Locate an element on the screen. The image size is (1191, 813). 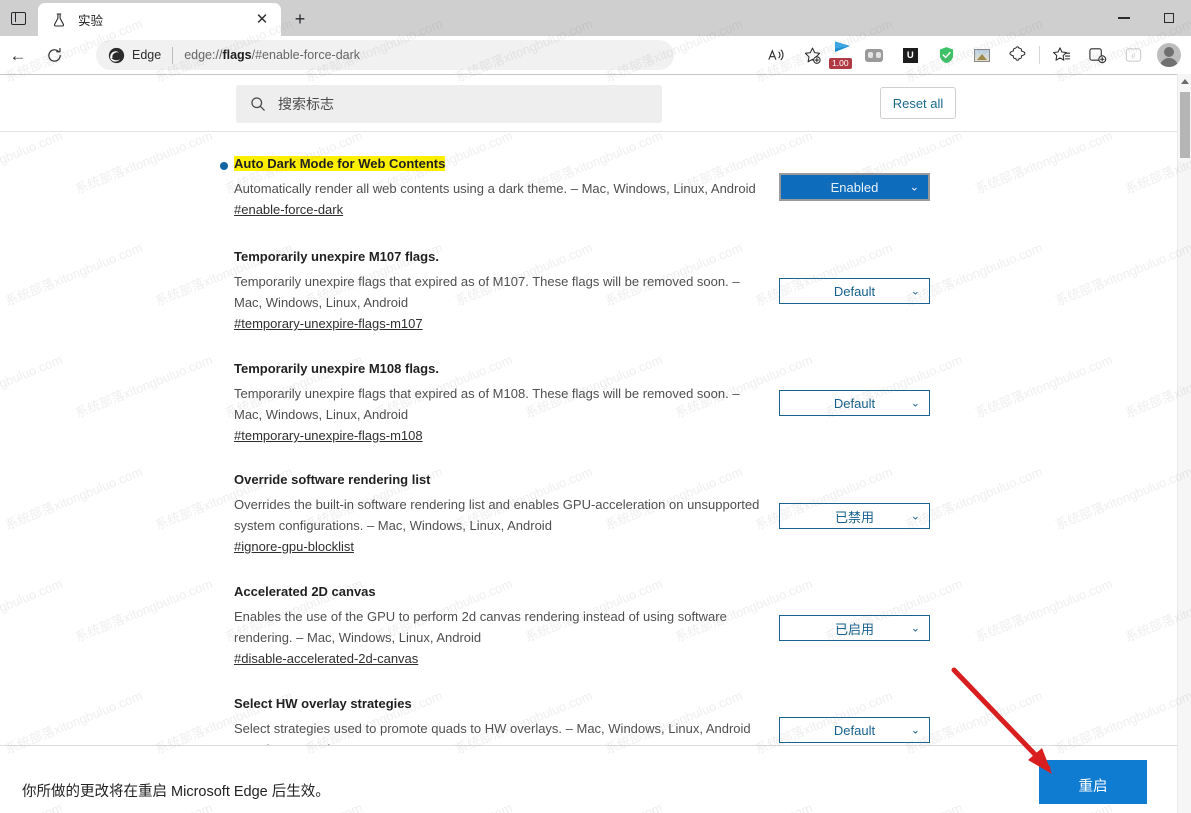
back-button: ← is located at coordinates (18, 55).